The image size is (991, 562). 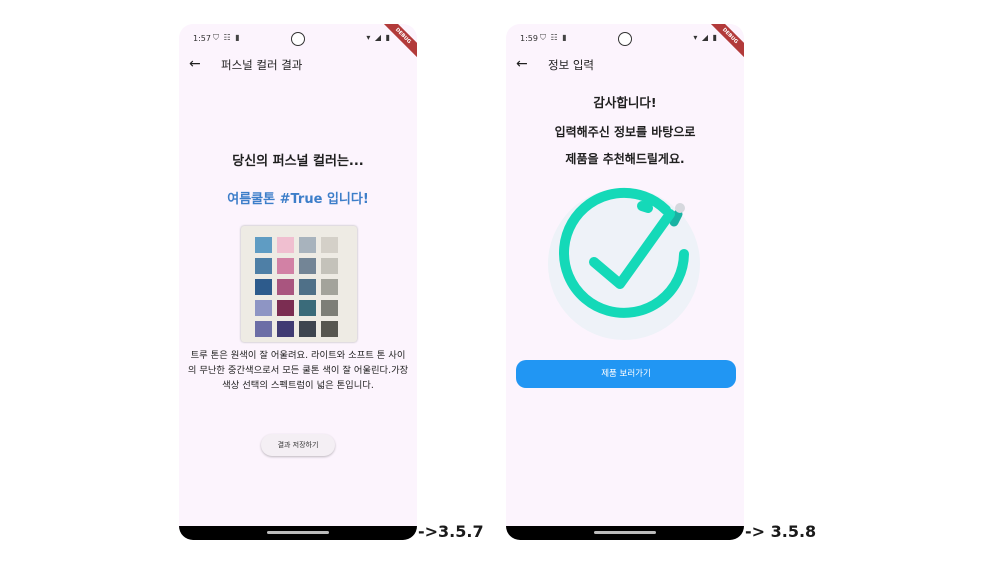 What do you see at coordinates (625, 65) in the screenshot?
I see `app-bar: ← 정보 입력` at bounding box center [625, 65].